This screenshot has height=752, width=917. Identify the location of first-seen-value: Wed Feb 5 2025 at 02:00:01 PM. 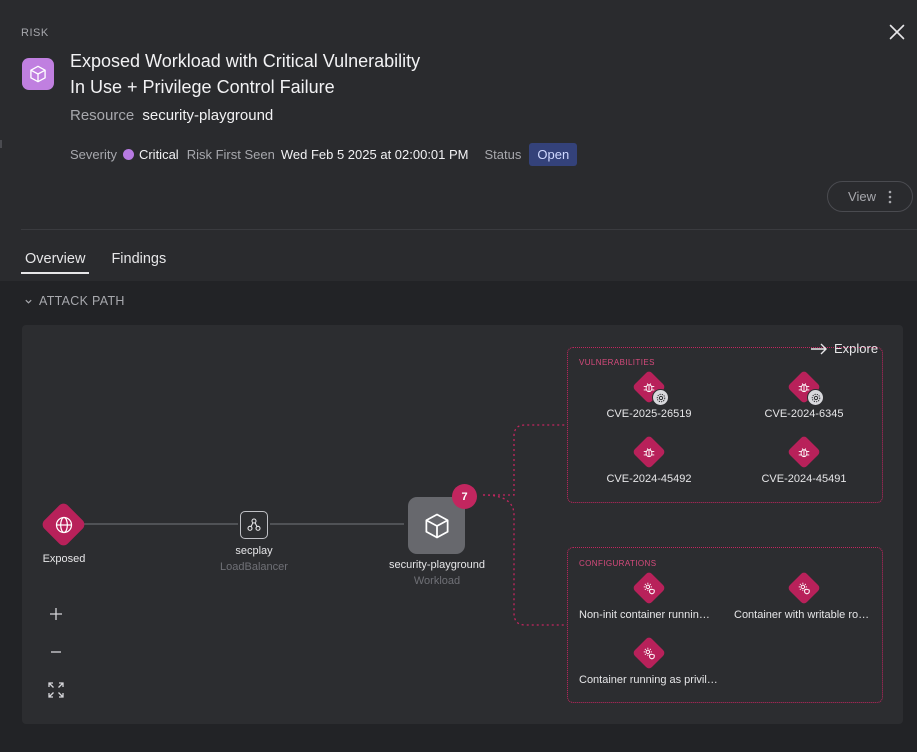
(374, 154).